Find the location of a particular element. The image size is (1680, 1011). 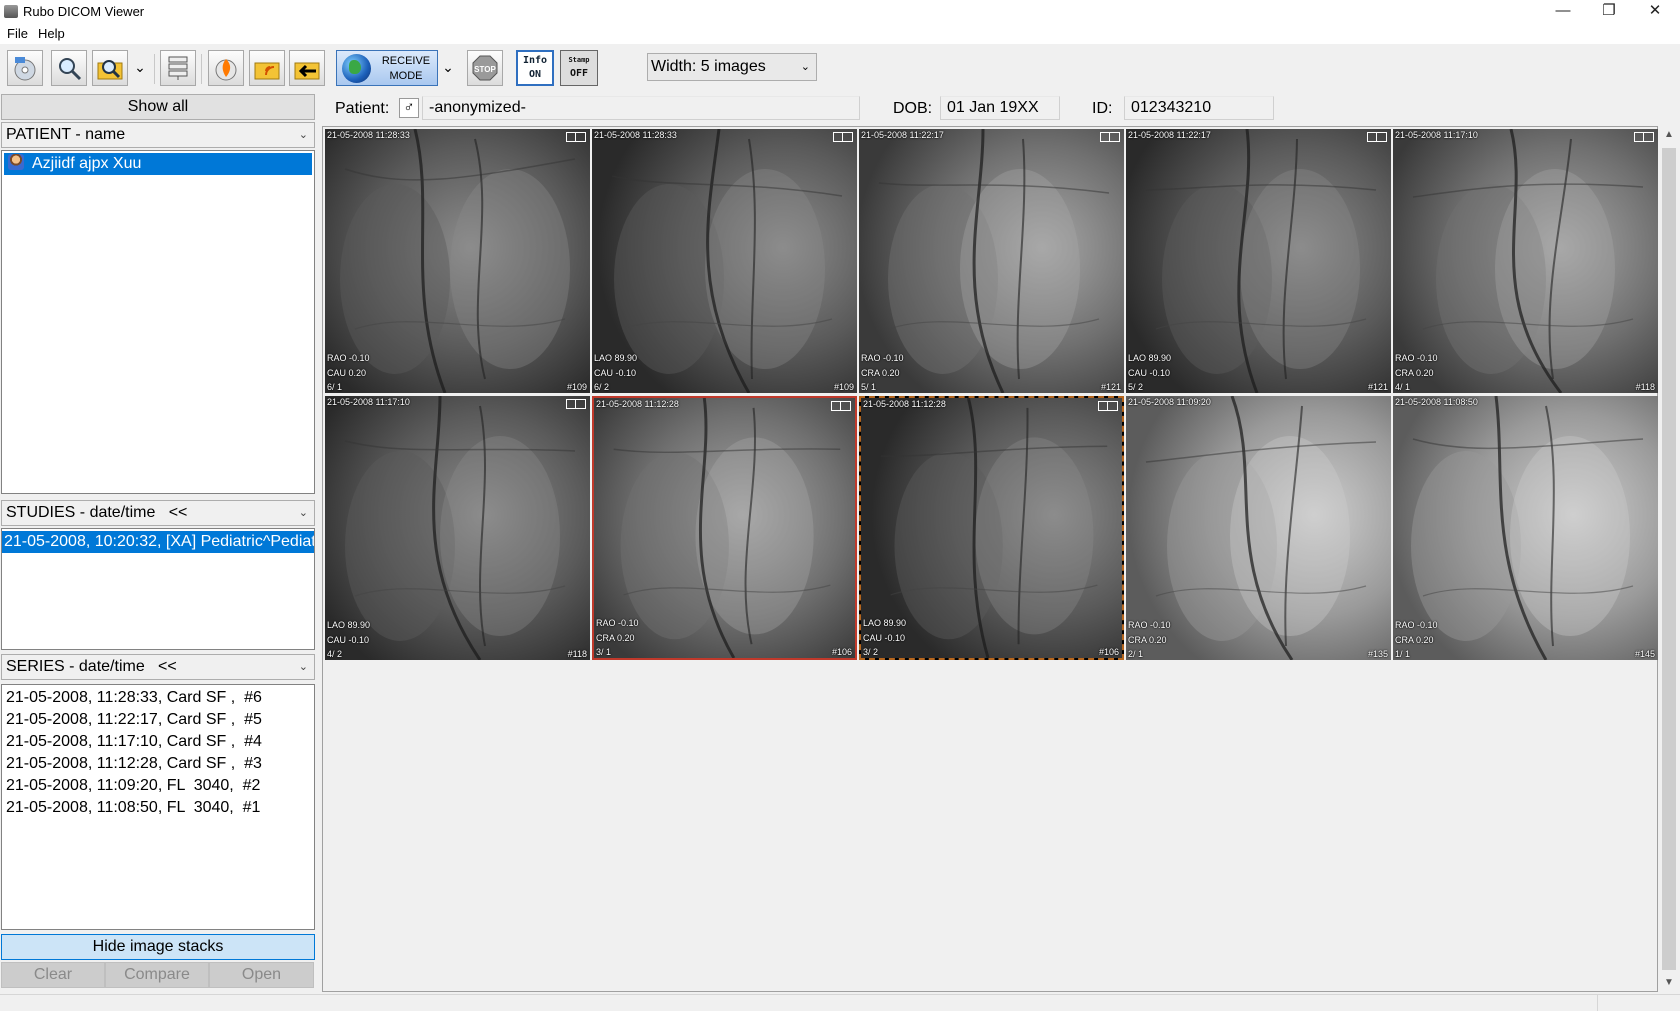

width-select: Width: 5 images ⌄ is located at coordinates (732, 67).